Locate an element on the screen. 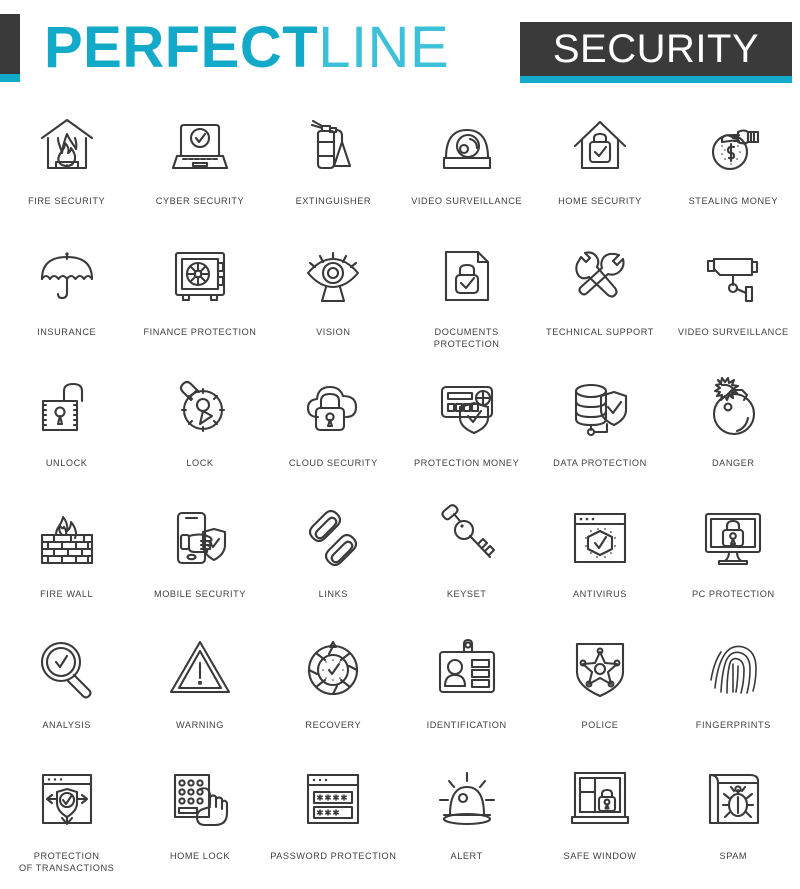 The image size is (800, 889). fire-wall-icon is located at coordinates (67, 538).